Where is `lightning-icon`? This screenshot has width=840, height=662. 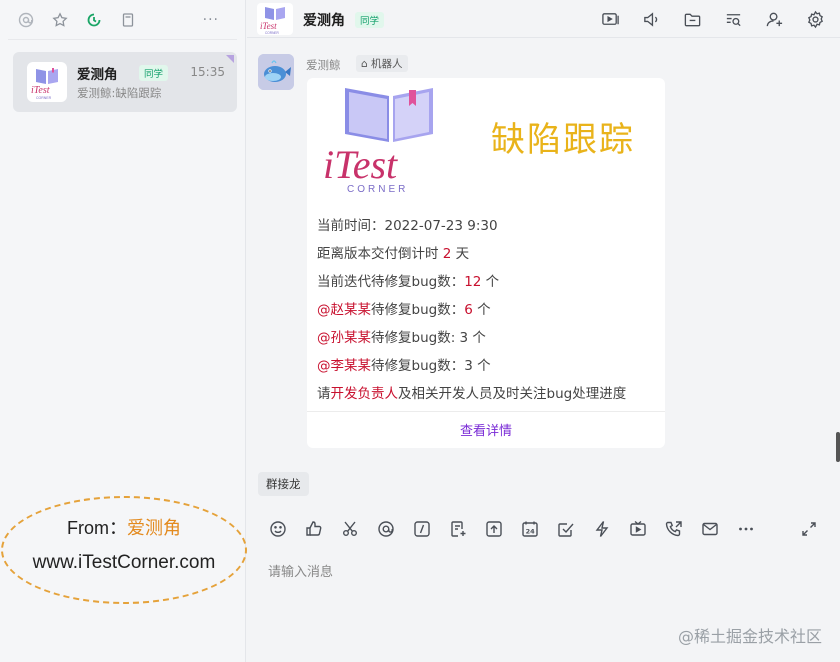
lightning-icon is located at coordinates (602, 529).